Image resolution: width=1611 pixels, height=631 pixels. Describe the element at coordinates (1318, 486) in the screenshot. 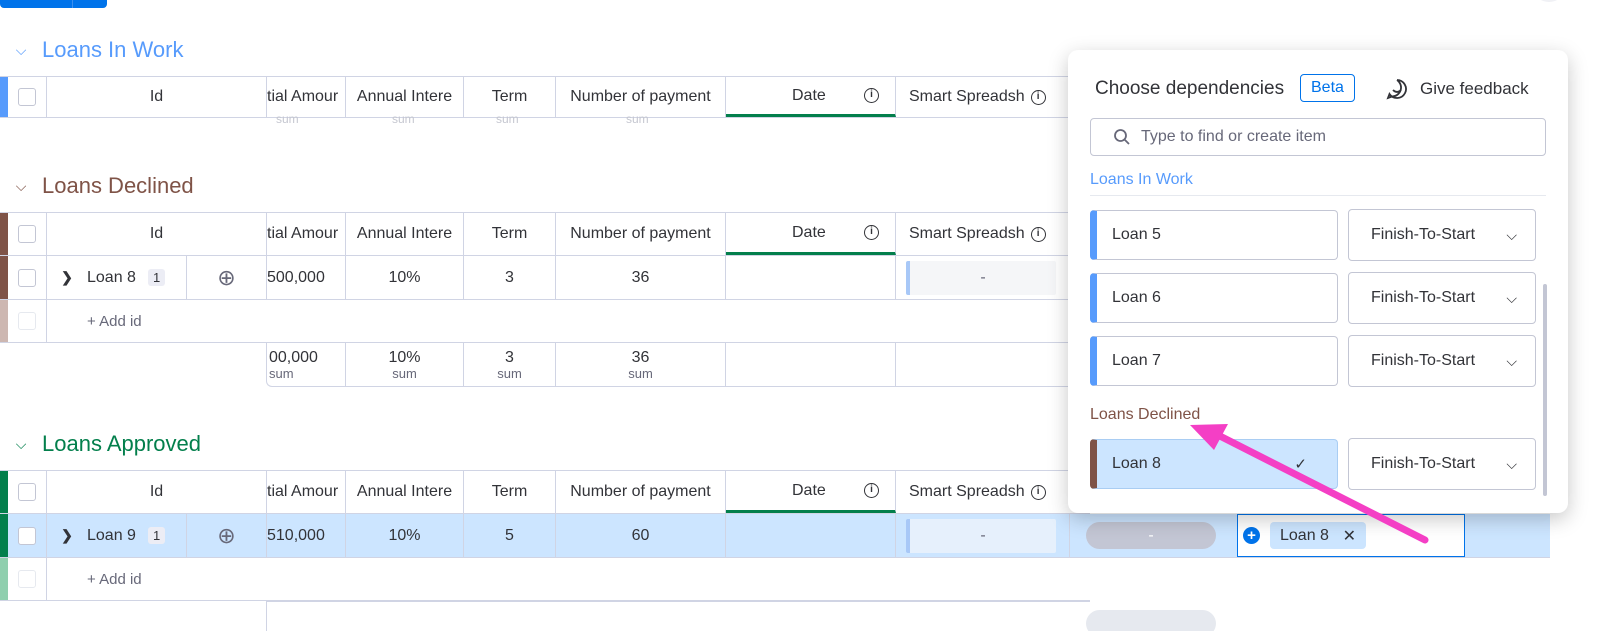

I see `annotation-arrow-shaft` at that location.